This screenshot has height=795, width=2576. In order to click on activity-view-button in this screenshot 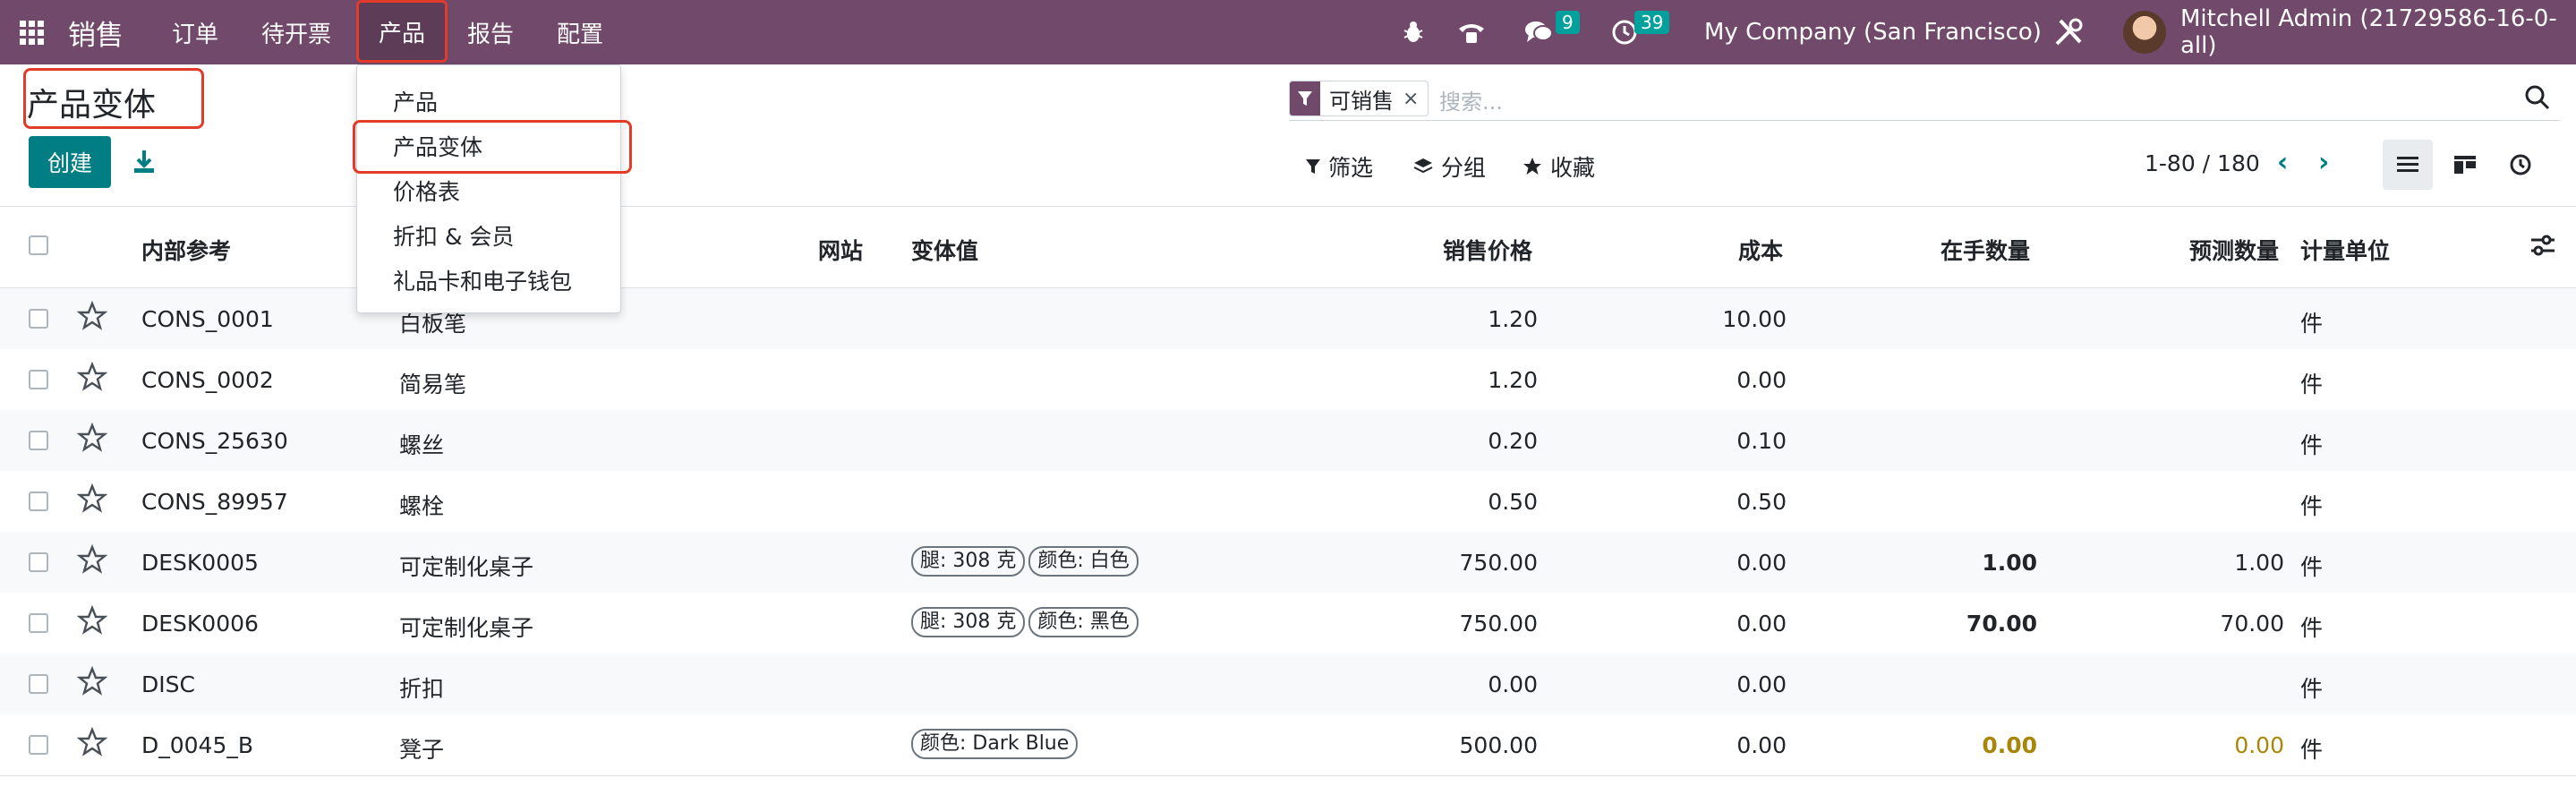, I will do `click(2520, 165)`.